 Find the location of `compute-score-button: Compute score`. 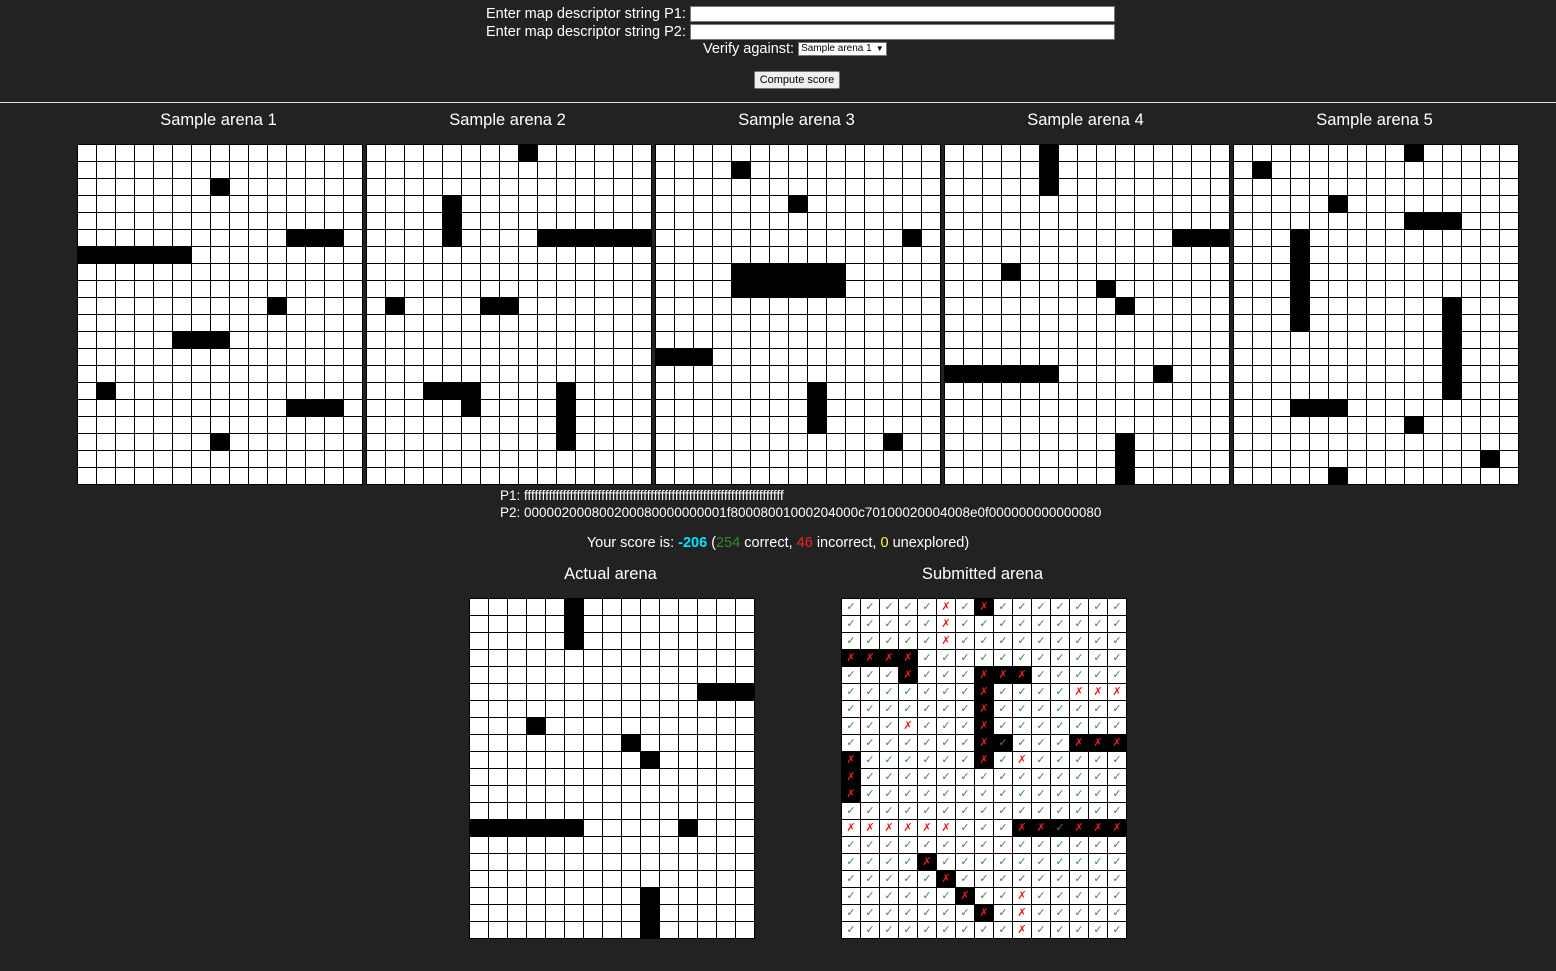

compute-score-button: Compute score is located at coordinates (797, 80).